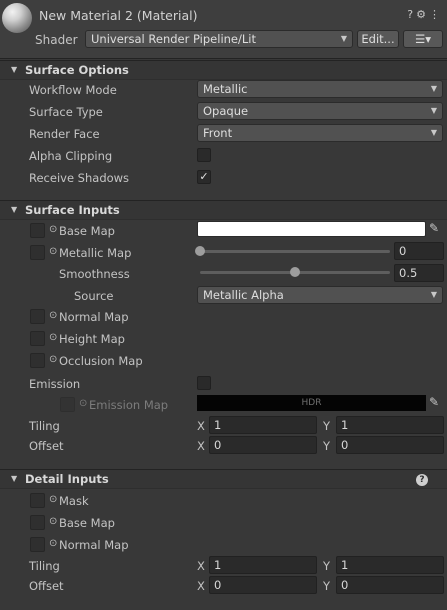  Describe the element at coordinates (311, 403) in the screenshot. I see `emission-color-field: HDR` at that location.